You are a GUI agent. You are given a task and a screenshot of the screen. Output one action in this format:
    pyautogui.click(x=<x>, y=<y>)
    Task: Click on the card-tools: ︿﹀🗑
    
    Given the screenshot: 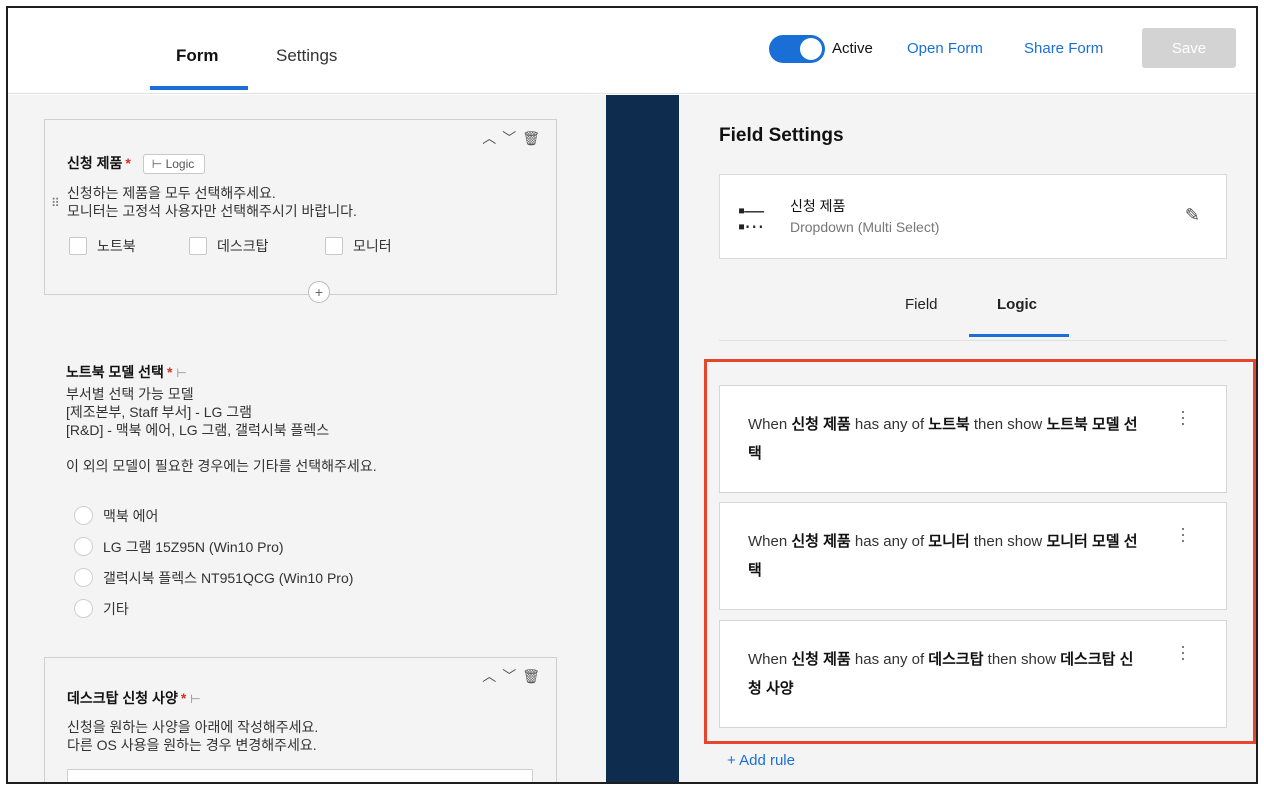 What is the action you would take?
    pyautogui.click(x=514, y=676)
    